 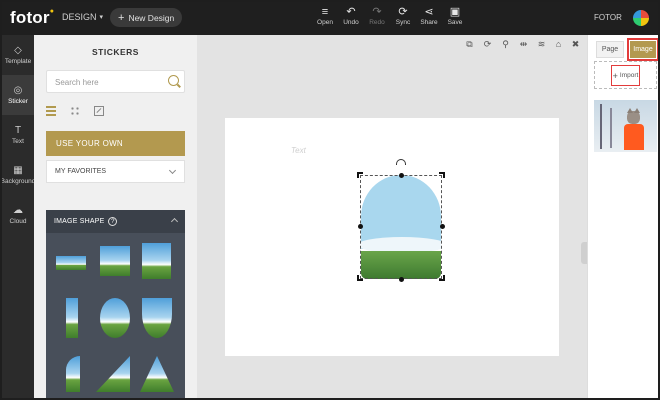 I want to click on toolbar: ≡ Open ↶ Undo ↷ Redo ⟳ Sync ⋖ Share ▣ Save, so click(x=390, y=15).